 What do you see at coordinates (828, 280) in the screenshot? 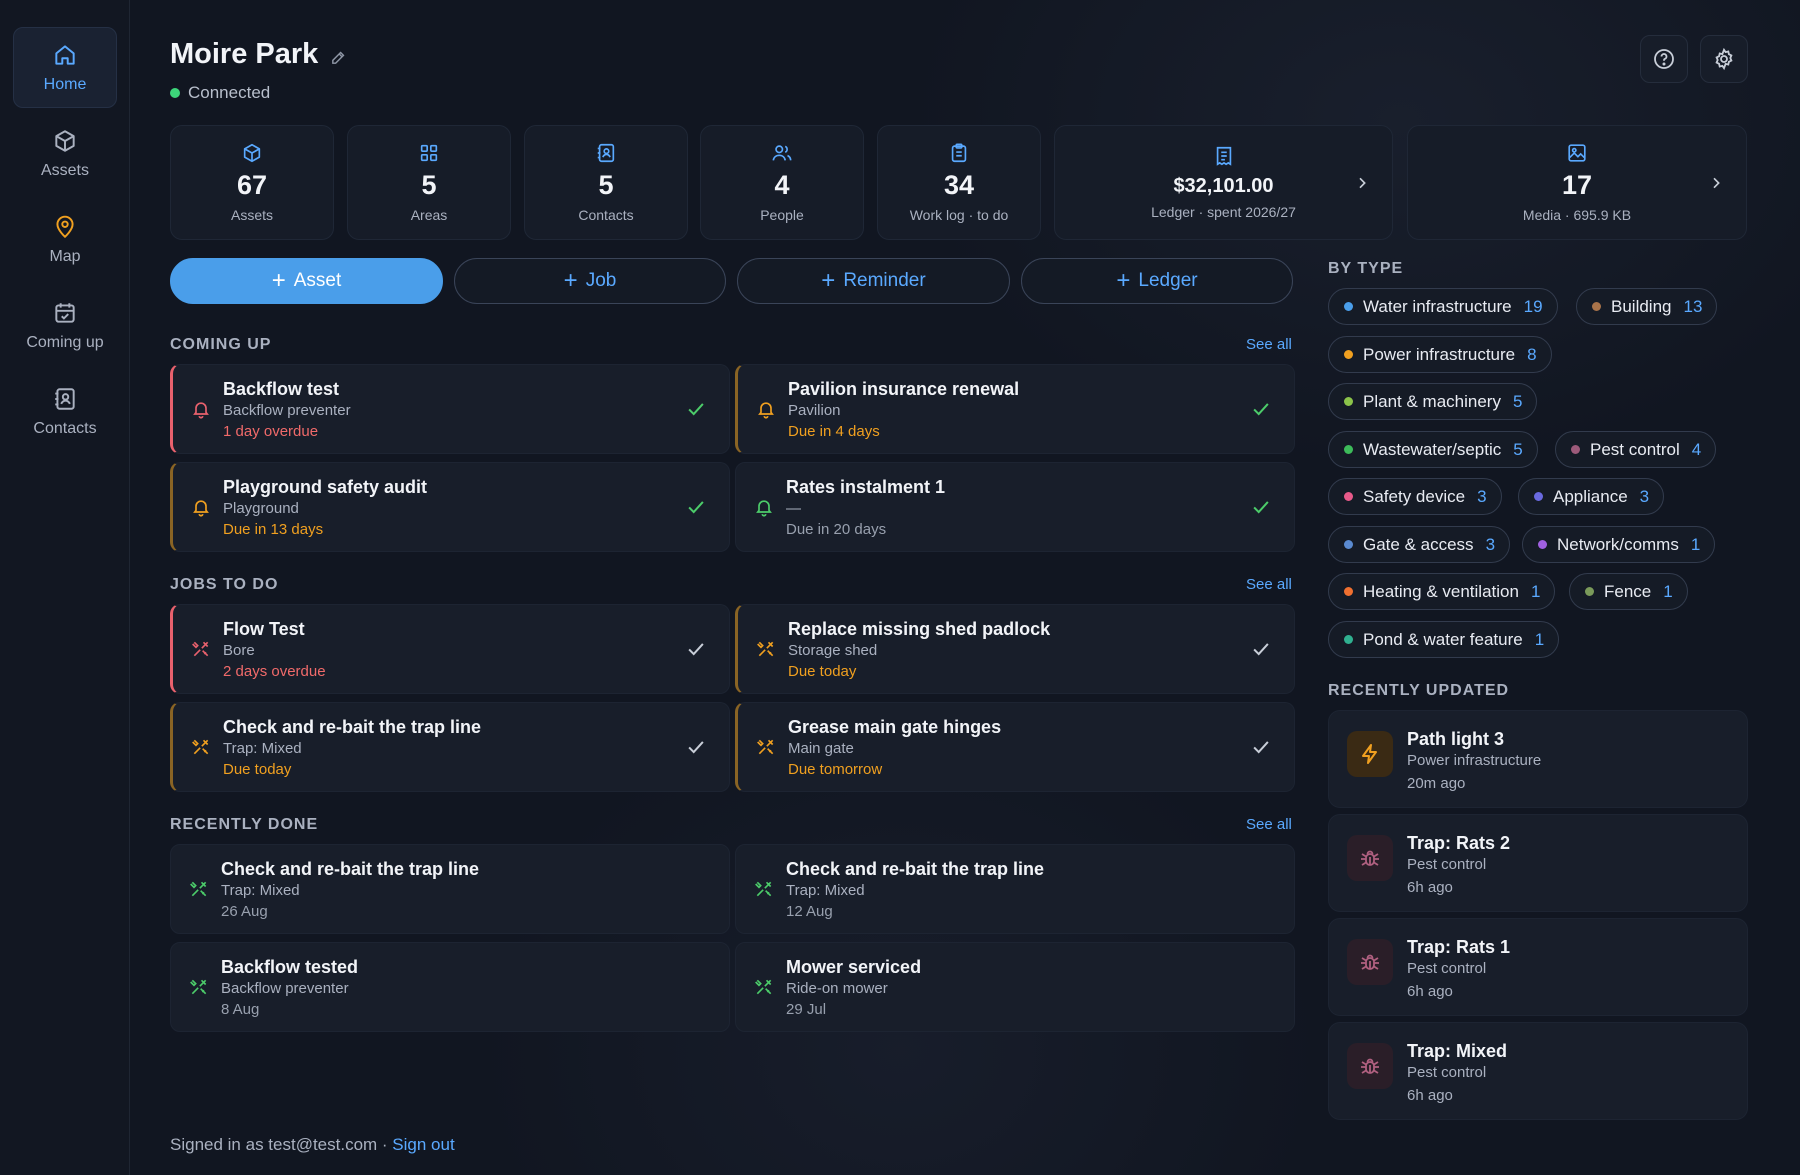
I see `plus-icon: +` at bounding box center [828, 280].